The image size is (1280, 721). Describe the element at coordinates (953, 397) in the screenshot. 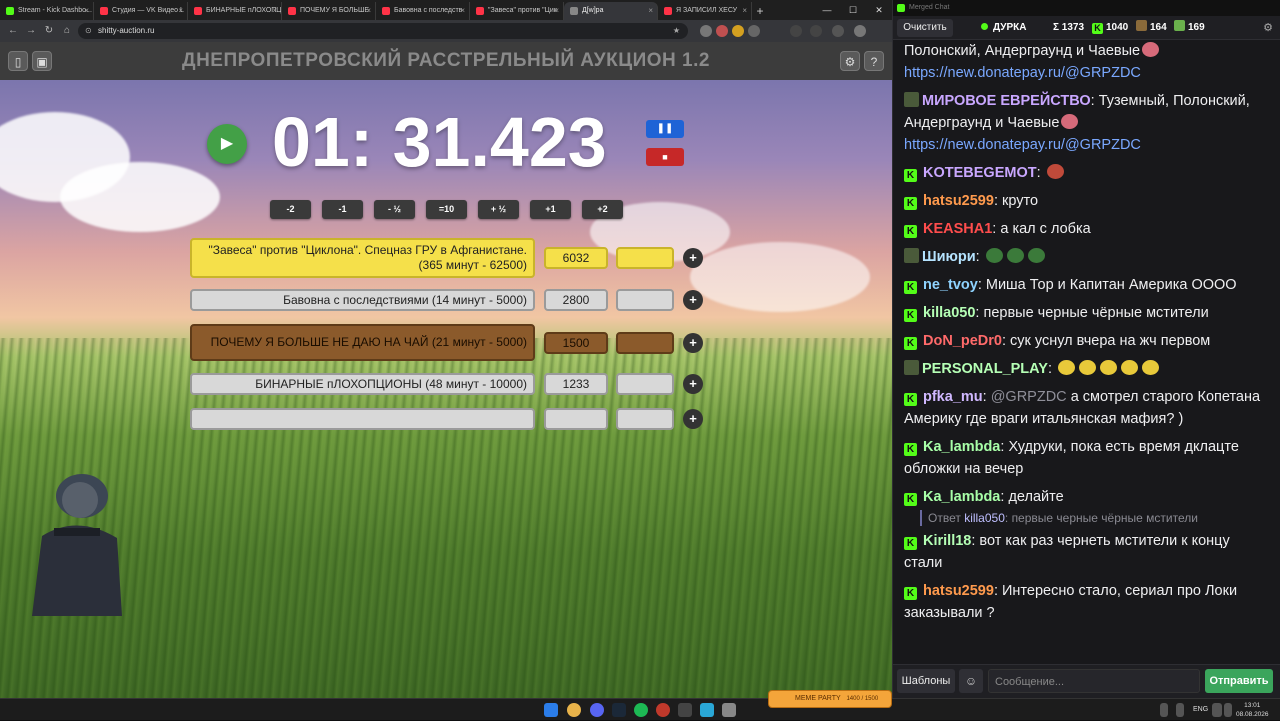

I see `chat-username: pfka_mu` at that location.